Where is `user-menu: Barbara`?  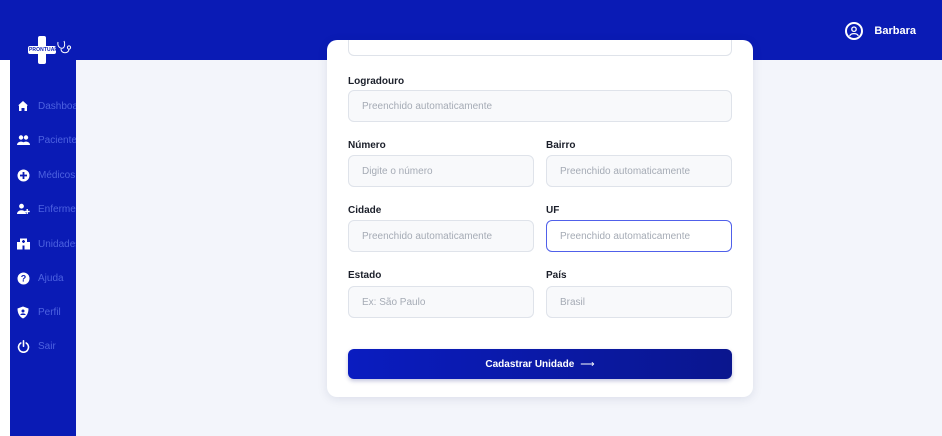
user-menu: Barbara is located at coordinates (880, 31).